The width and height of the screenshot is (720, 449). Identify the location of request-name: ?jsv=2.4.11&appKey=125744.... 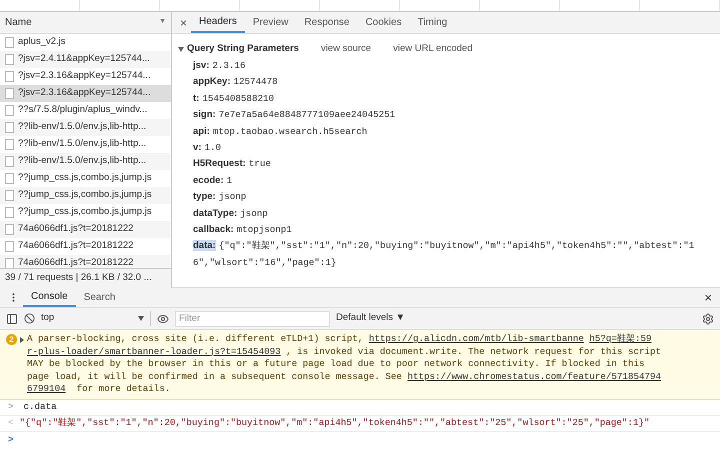
(84, 59).